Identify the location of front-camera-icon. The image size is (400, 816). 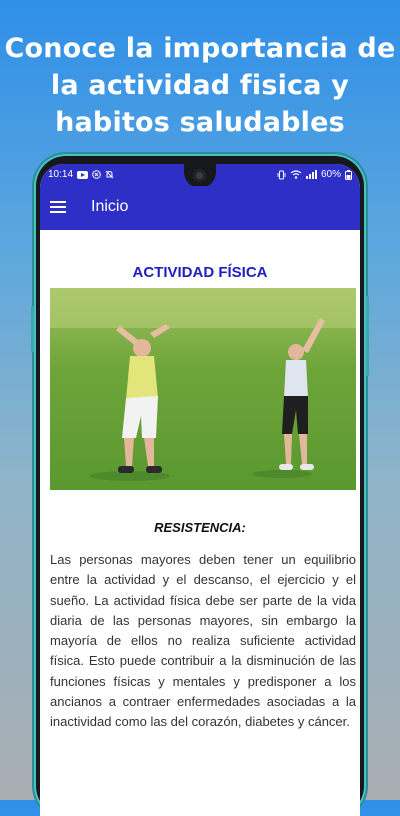
(199, 175).